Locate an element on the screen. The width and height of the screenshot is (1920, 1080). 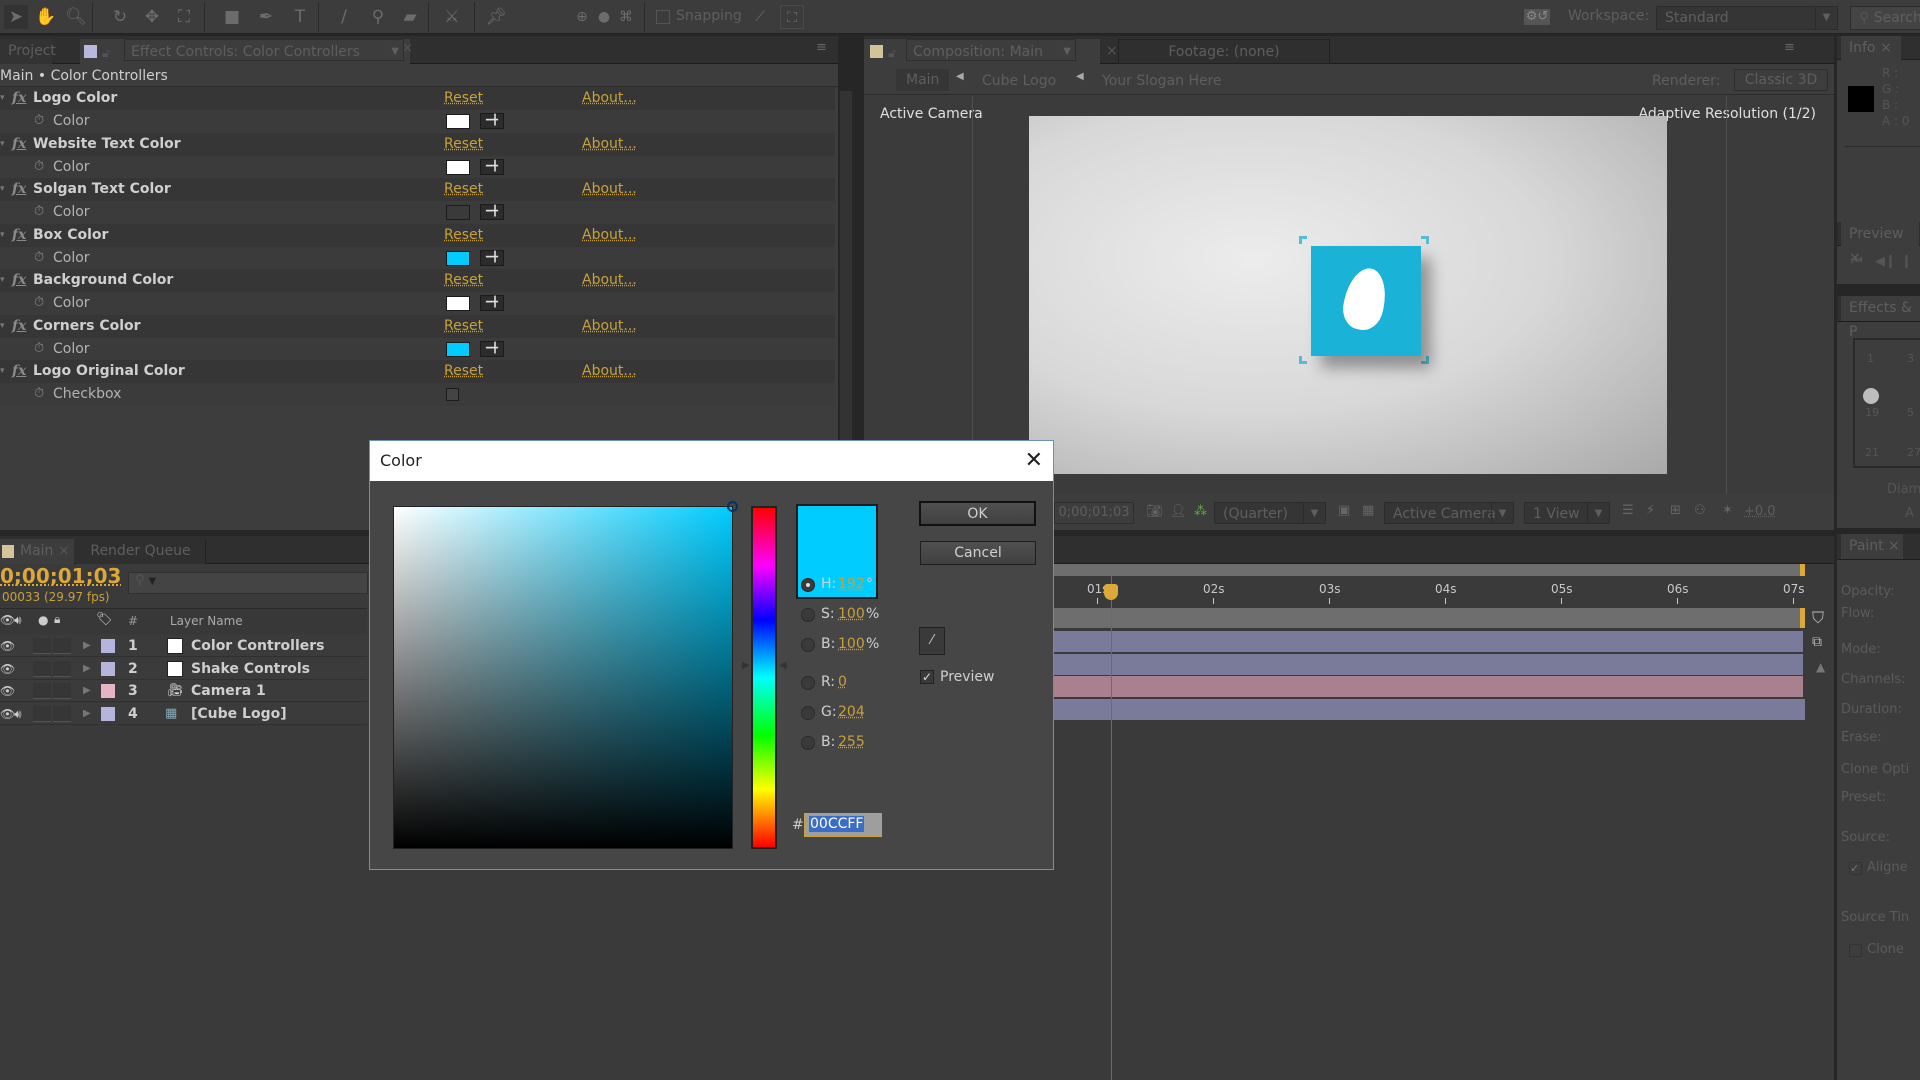
previous-frame-icon: ◀❙ is located at coordinates (1885, 261).